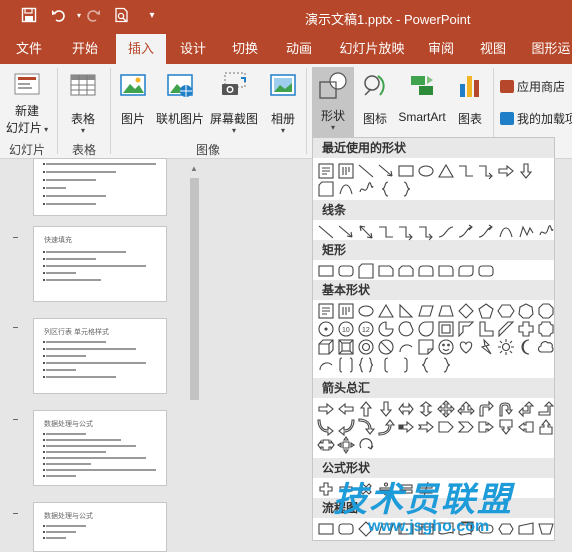  Describe the element at coordinates (122, 16) in the screenshot. I see `print-preview-icon` at that location.